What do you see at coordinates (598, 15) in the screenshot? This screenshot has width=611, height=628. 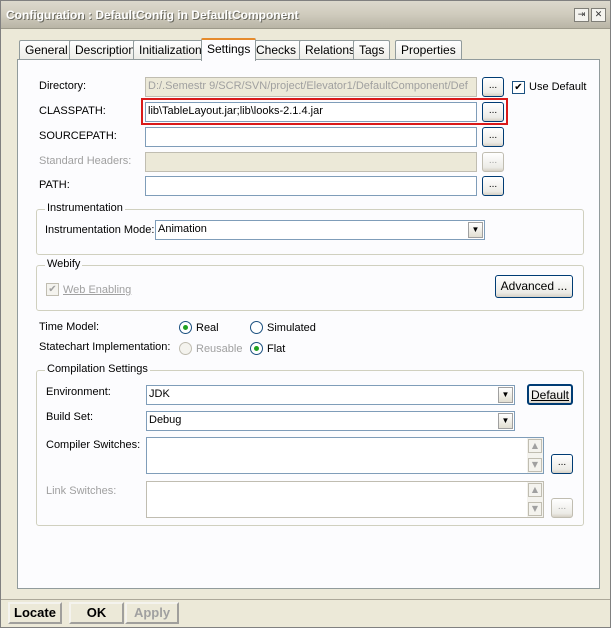 I see `close-icon: ✕` at bounding box center [598, 15].